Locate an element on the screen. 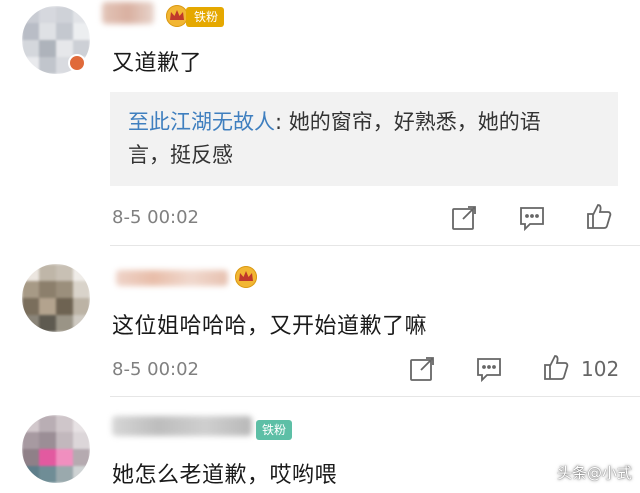  quote-body-cont: 言，挺反感 is located at coordinates (180, 155).